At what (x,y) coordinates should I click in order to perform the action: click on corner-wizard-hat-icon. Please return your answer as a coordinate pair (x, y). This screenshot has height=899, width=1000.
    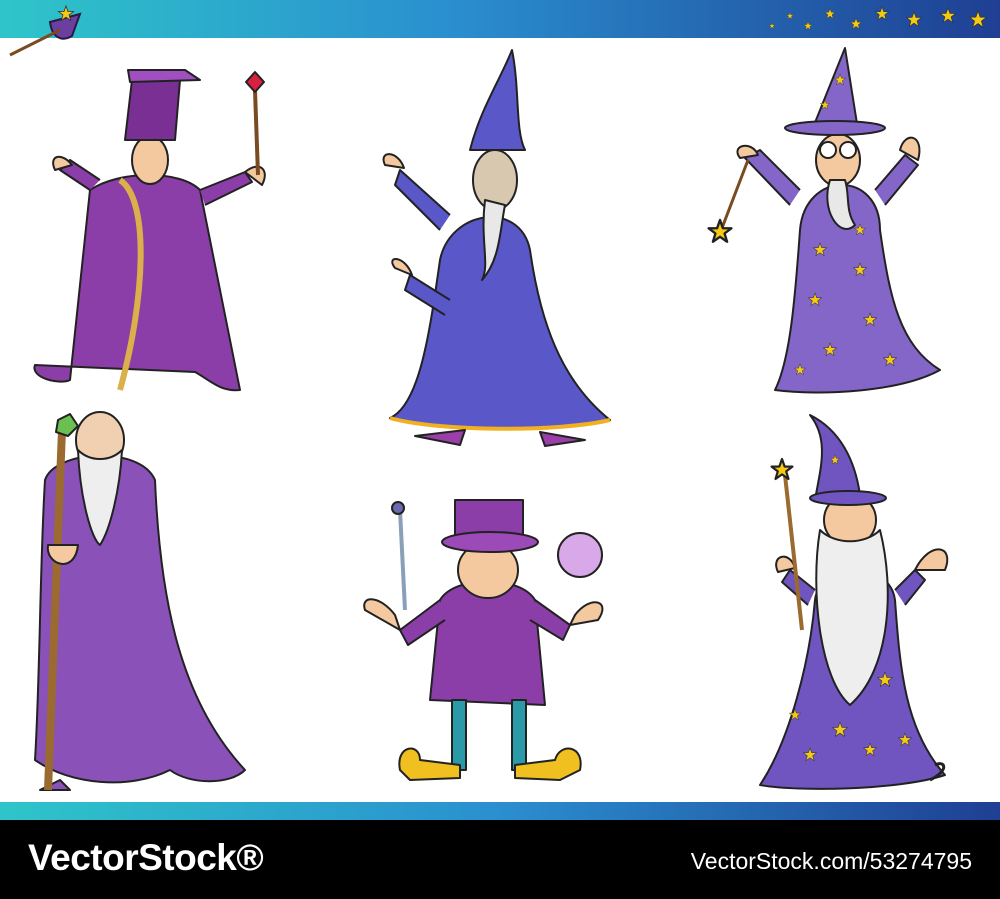
    Looking at the image, I should click on (45, 31).